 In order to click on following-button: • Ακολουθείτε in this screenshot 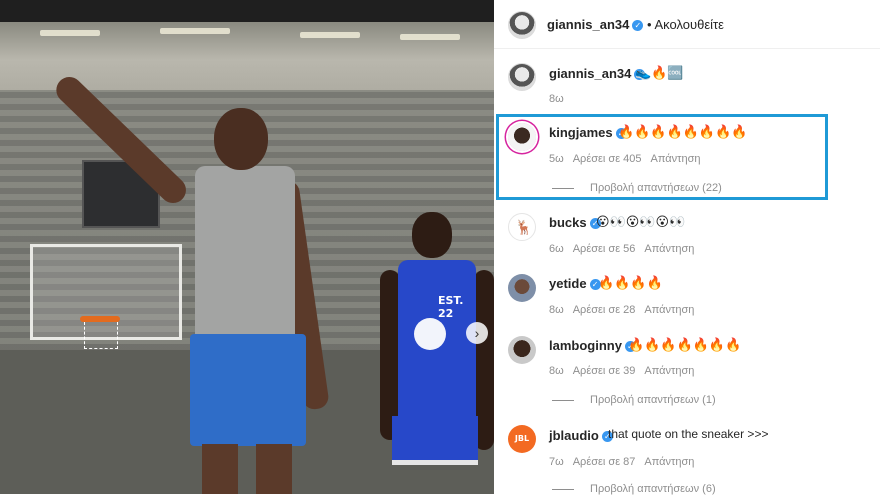, I will do `click(685, 24)`.